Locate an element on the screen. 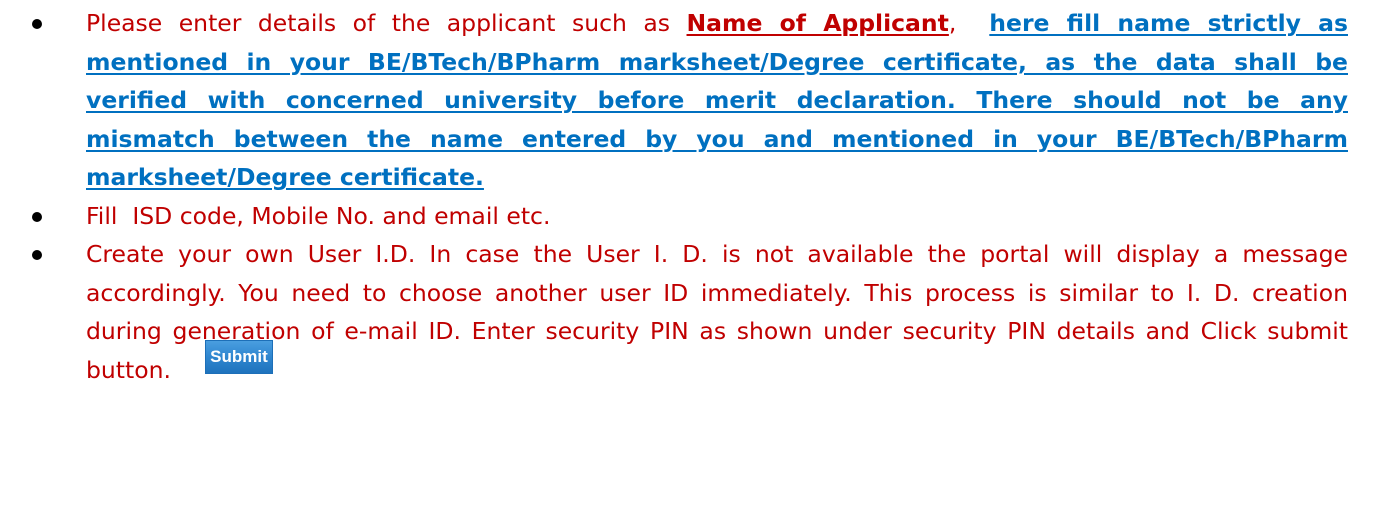  submit-button: Submit is located at coordinates (238, 357).